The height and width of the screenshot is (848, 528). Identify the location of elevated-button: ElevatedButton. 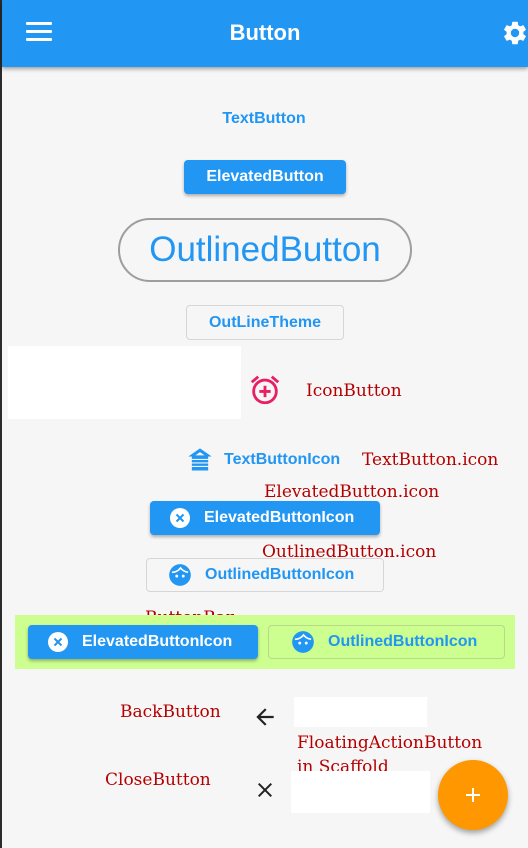
(265, 177).